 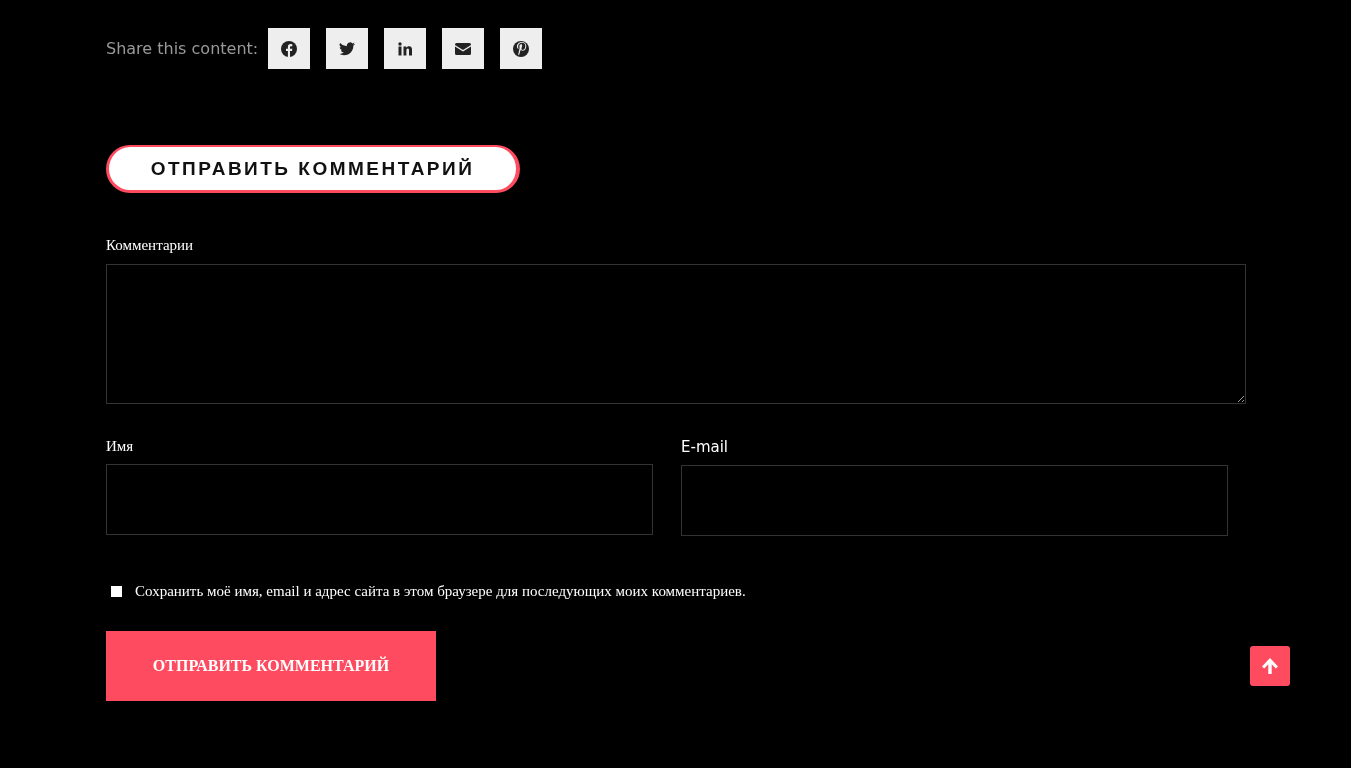 What do you see at coordinates (954, 500) in the screenshot?
I see `email-field` at bounding box center [954, 500].